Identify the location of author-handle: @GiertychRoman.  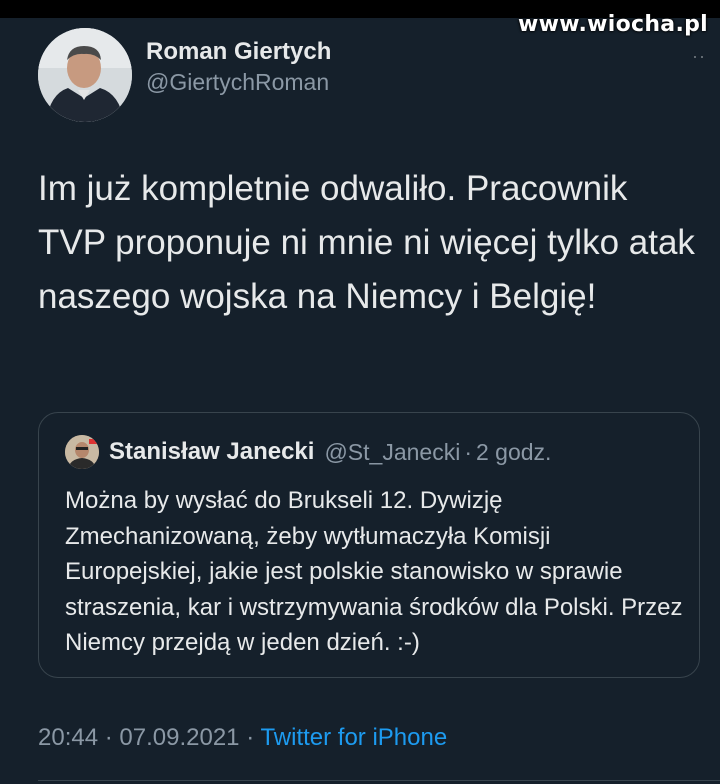
(238, 82).